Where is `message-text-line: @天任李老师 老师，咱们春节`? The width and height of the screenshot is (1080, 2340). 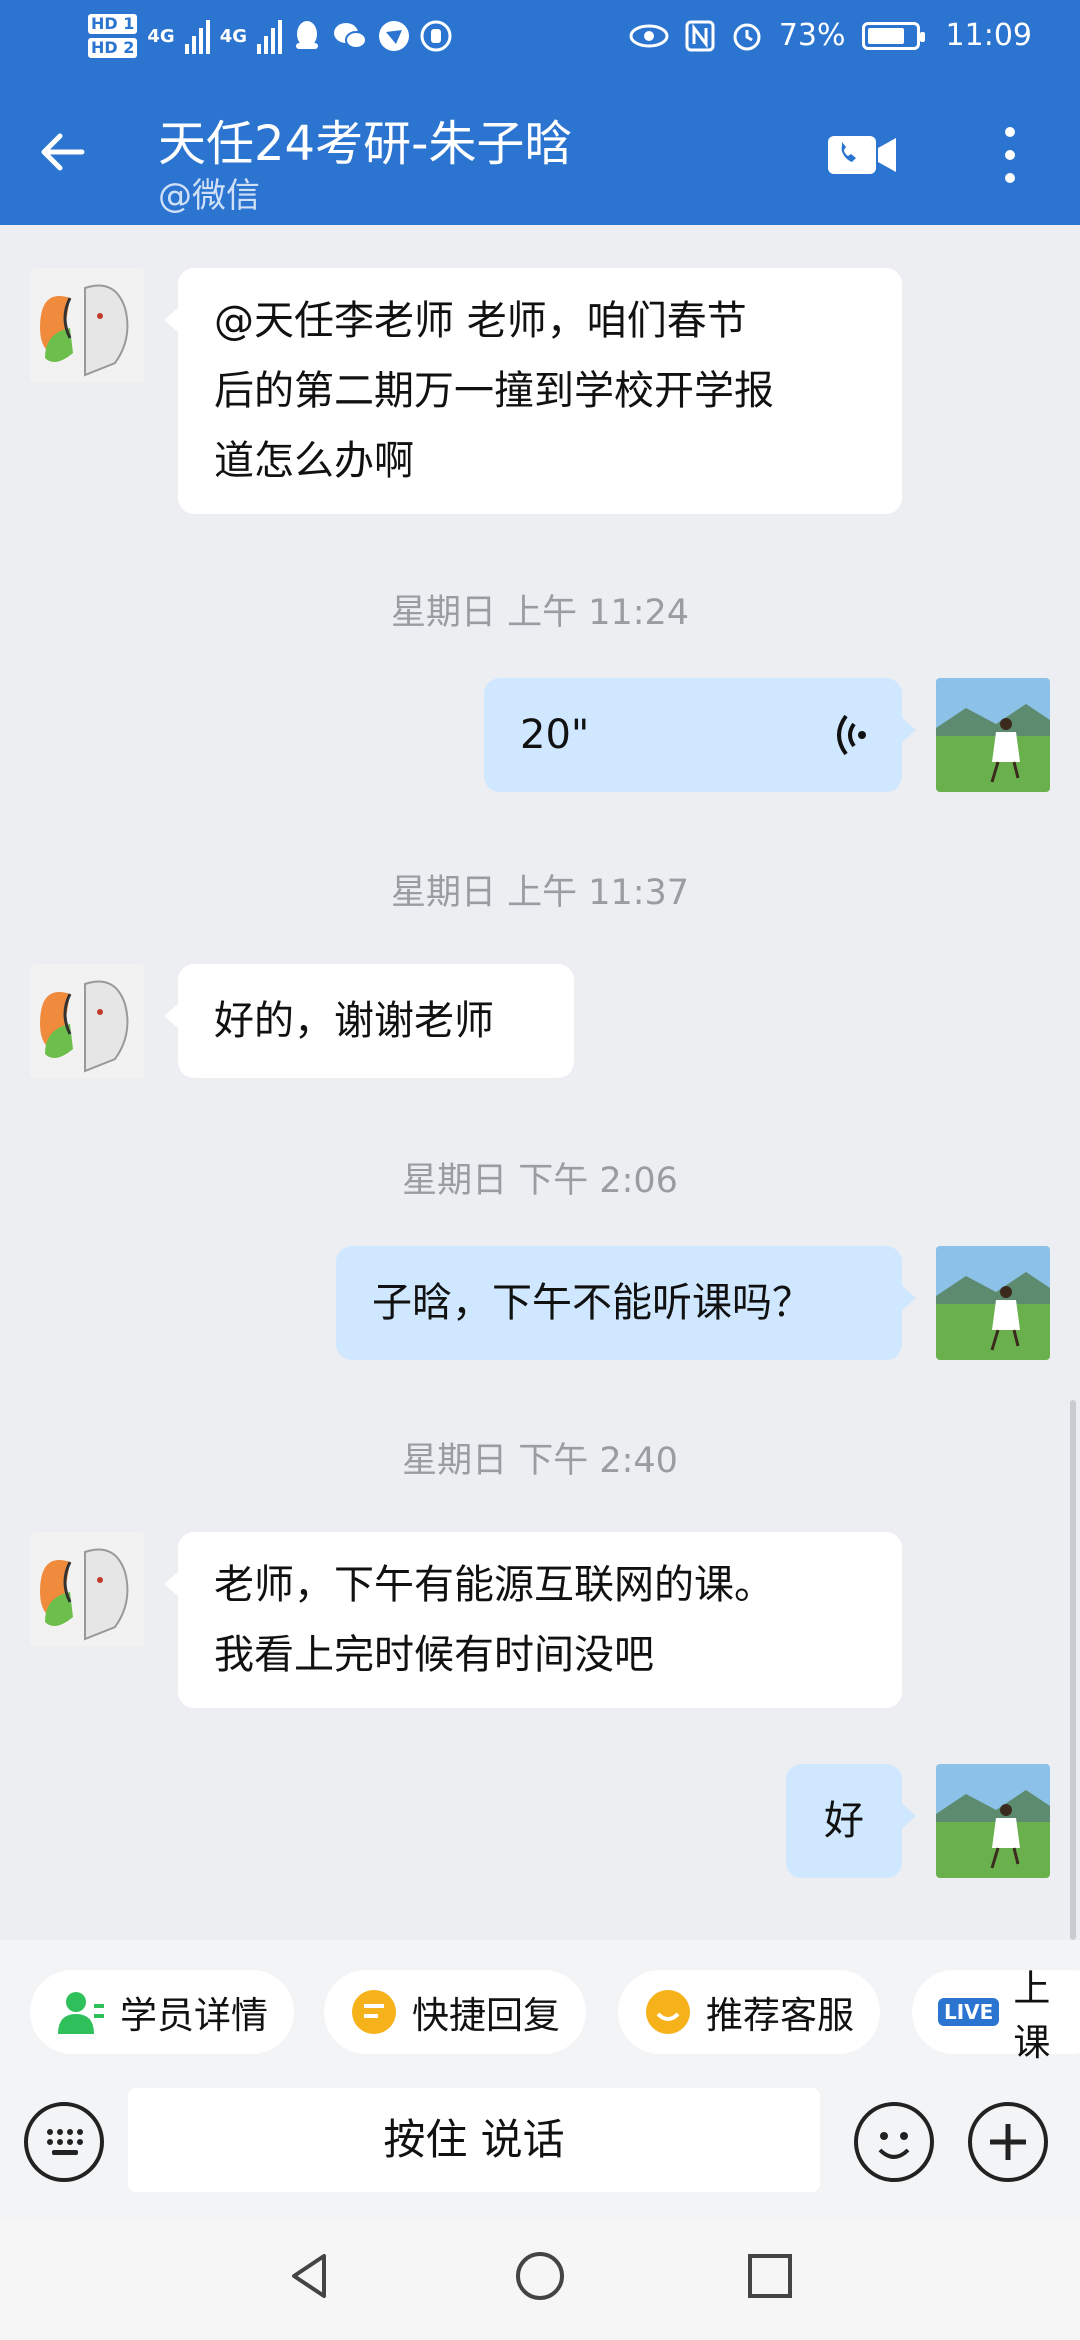
message-text-line: @天任李老师 老师，咱们春节 is located at coordinates (480, 321).